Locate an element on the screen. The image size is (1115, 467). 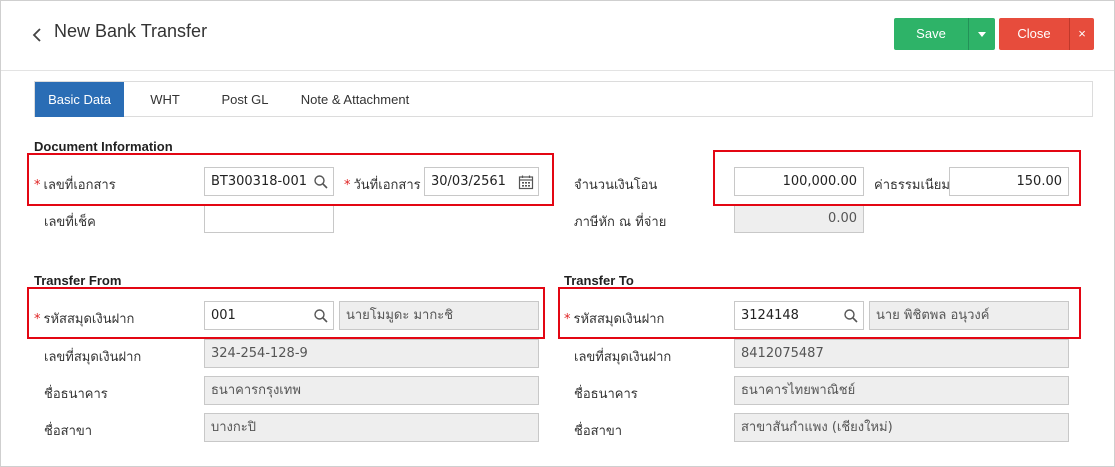
caret-down-icon is located at coordinates (982, 35).